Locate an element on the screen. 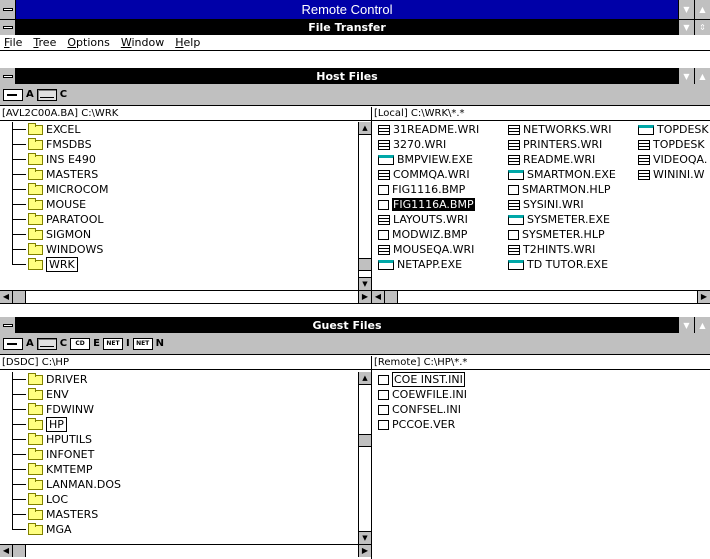 Image resolution: width=710 pixels, height=559 pixels. folder-item: EXCEL is located at coordinates (179, 129).